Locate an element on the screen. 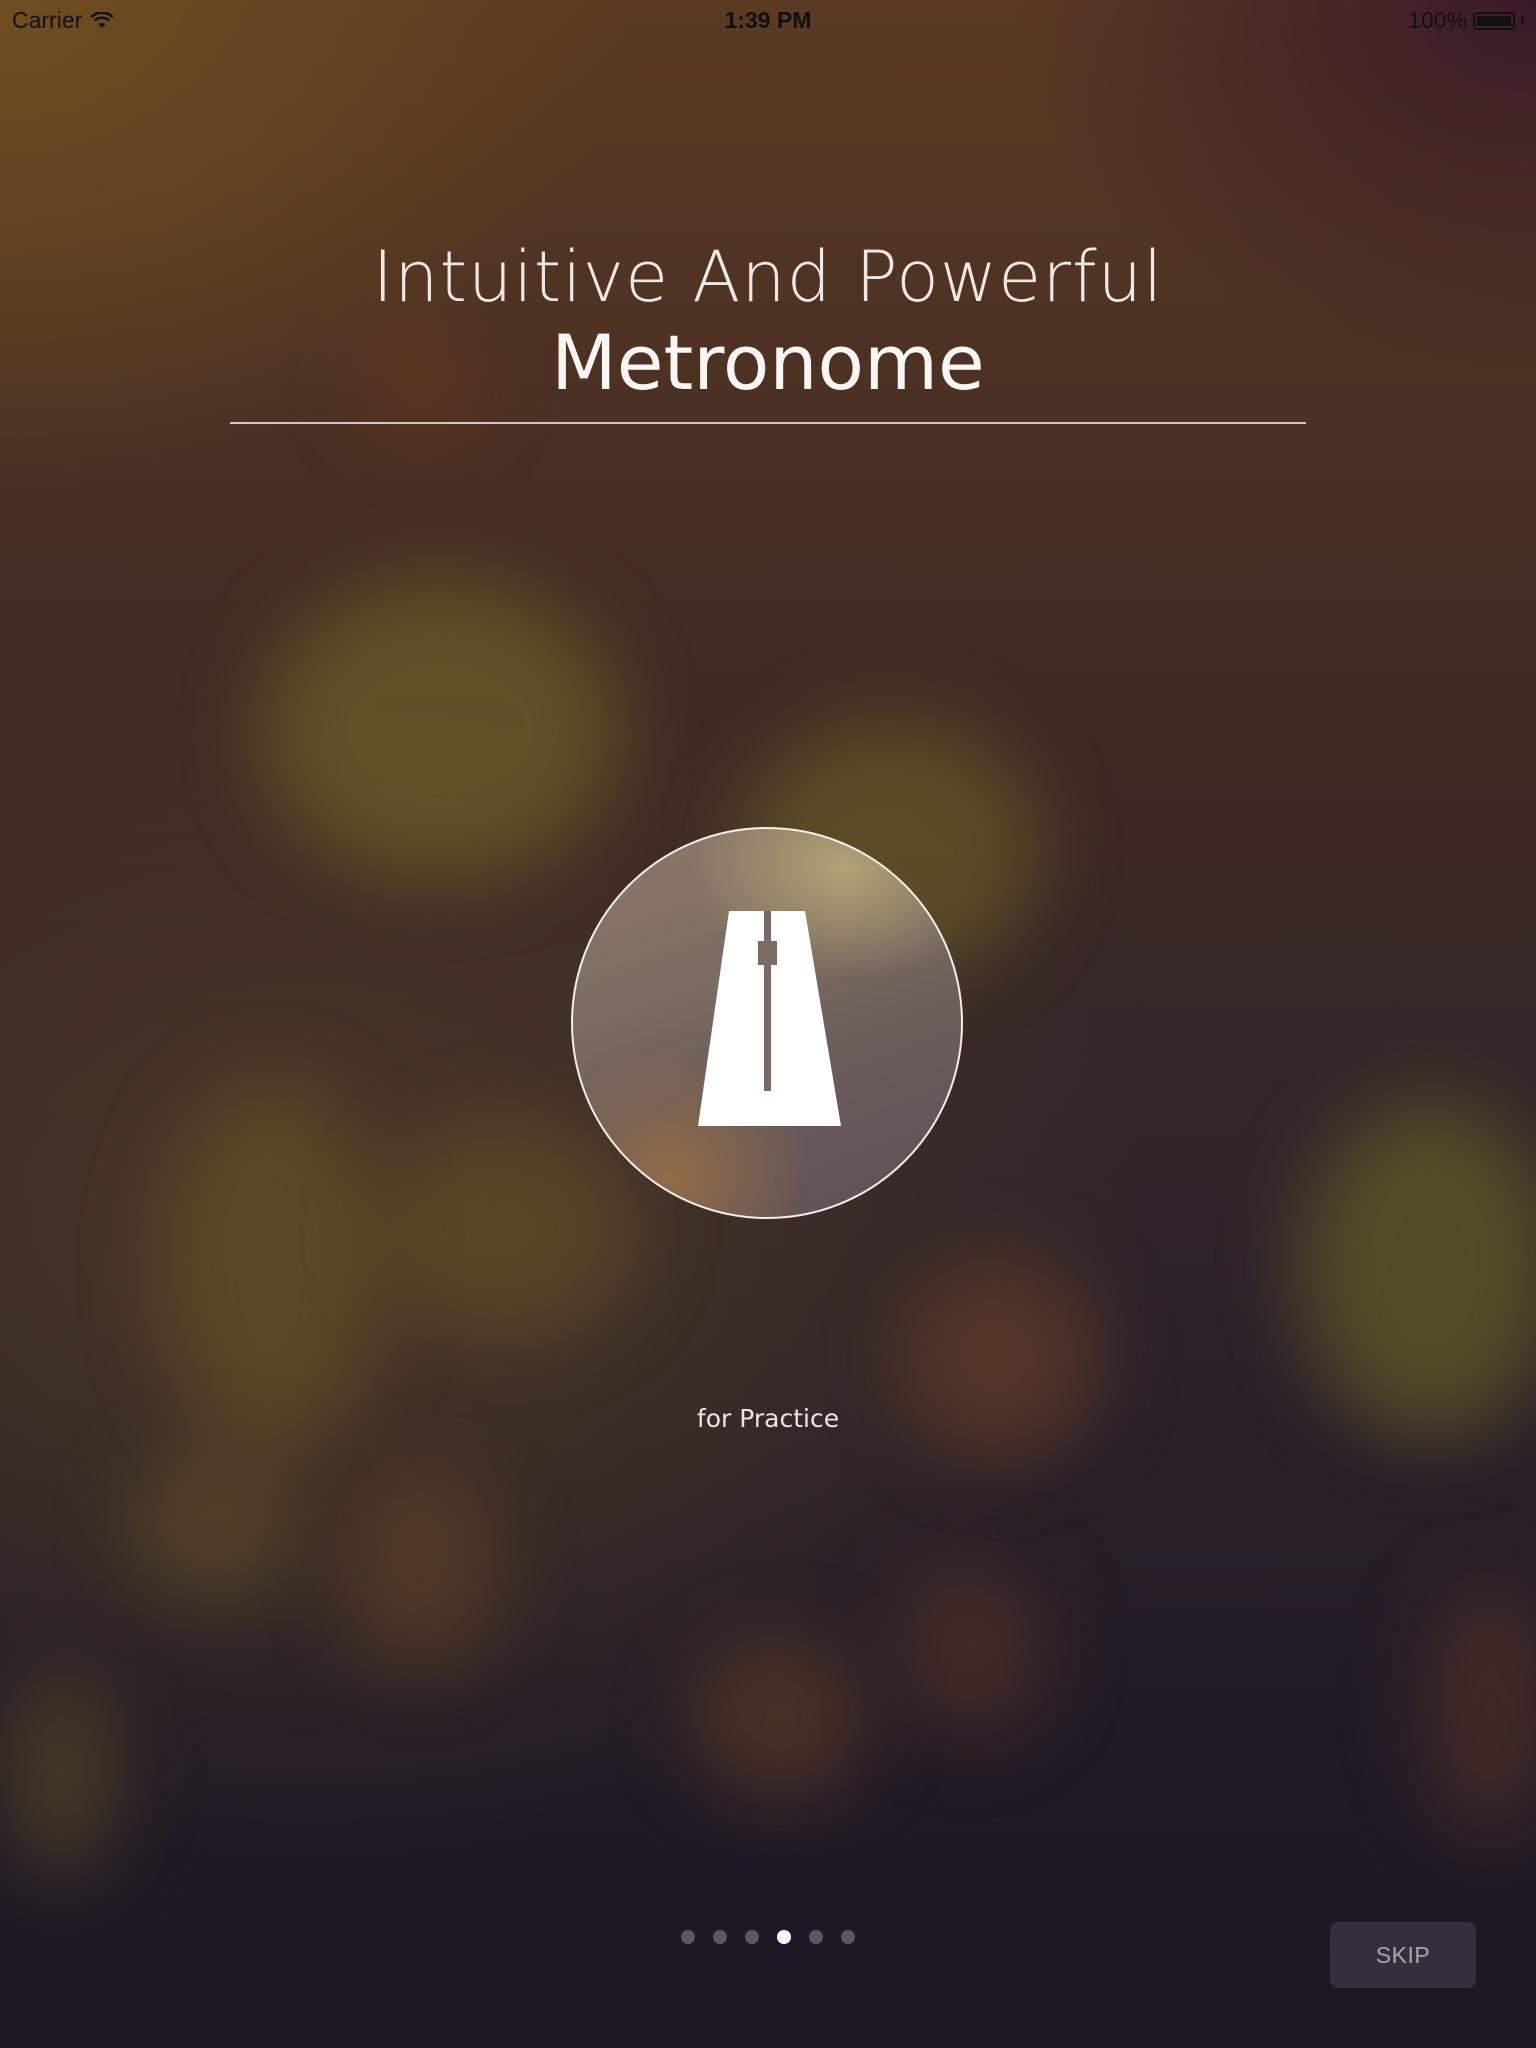 The image size is (1536, 2048). battery-tip is located at coordinates (1522, 20).